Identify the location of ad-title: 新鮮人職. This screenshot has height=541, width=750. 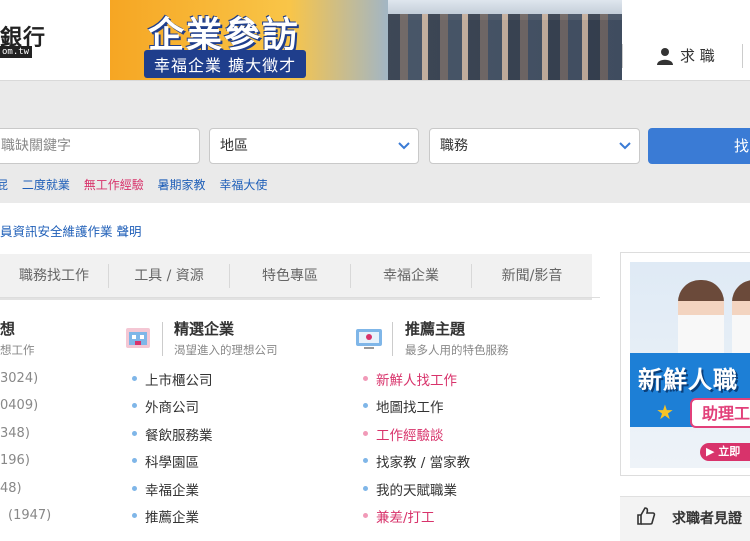
(688, 380).